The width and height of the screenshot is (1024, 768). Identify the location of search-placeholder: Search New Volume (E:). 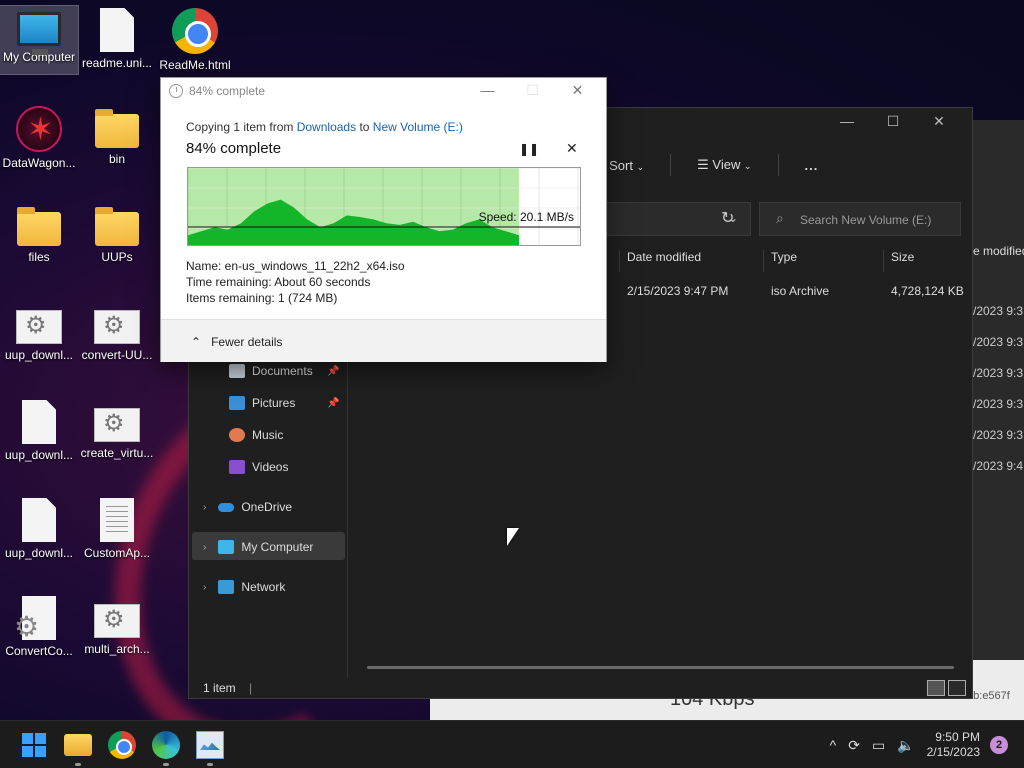
(866, 220).